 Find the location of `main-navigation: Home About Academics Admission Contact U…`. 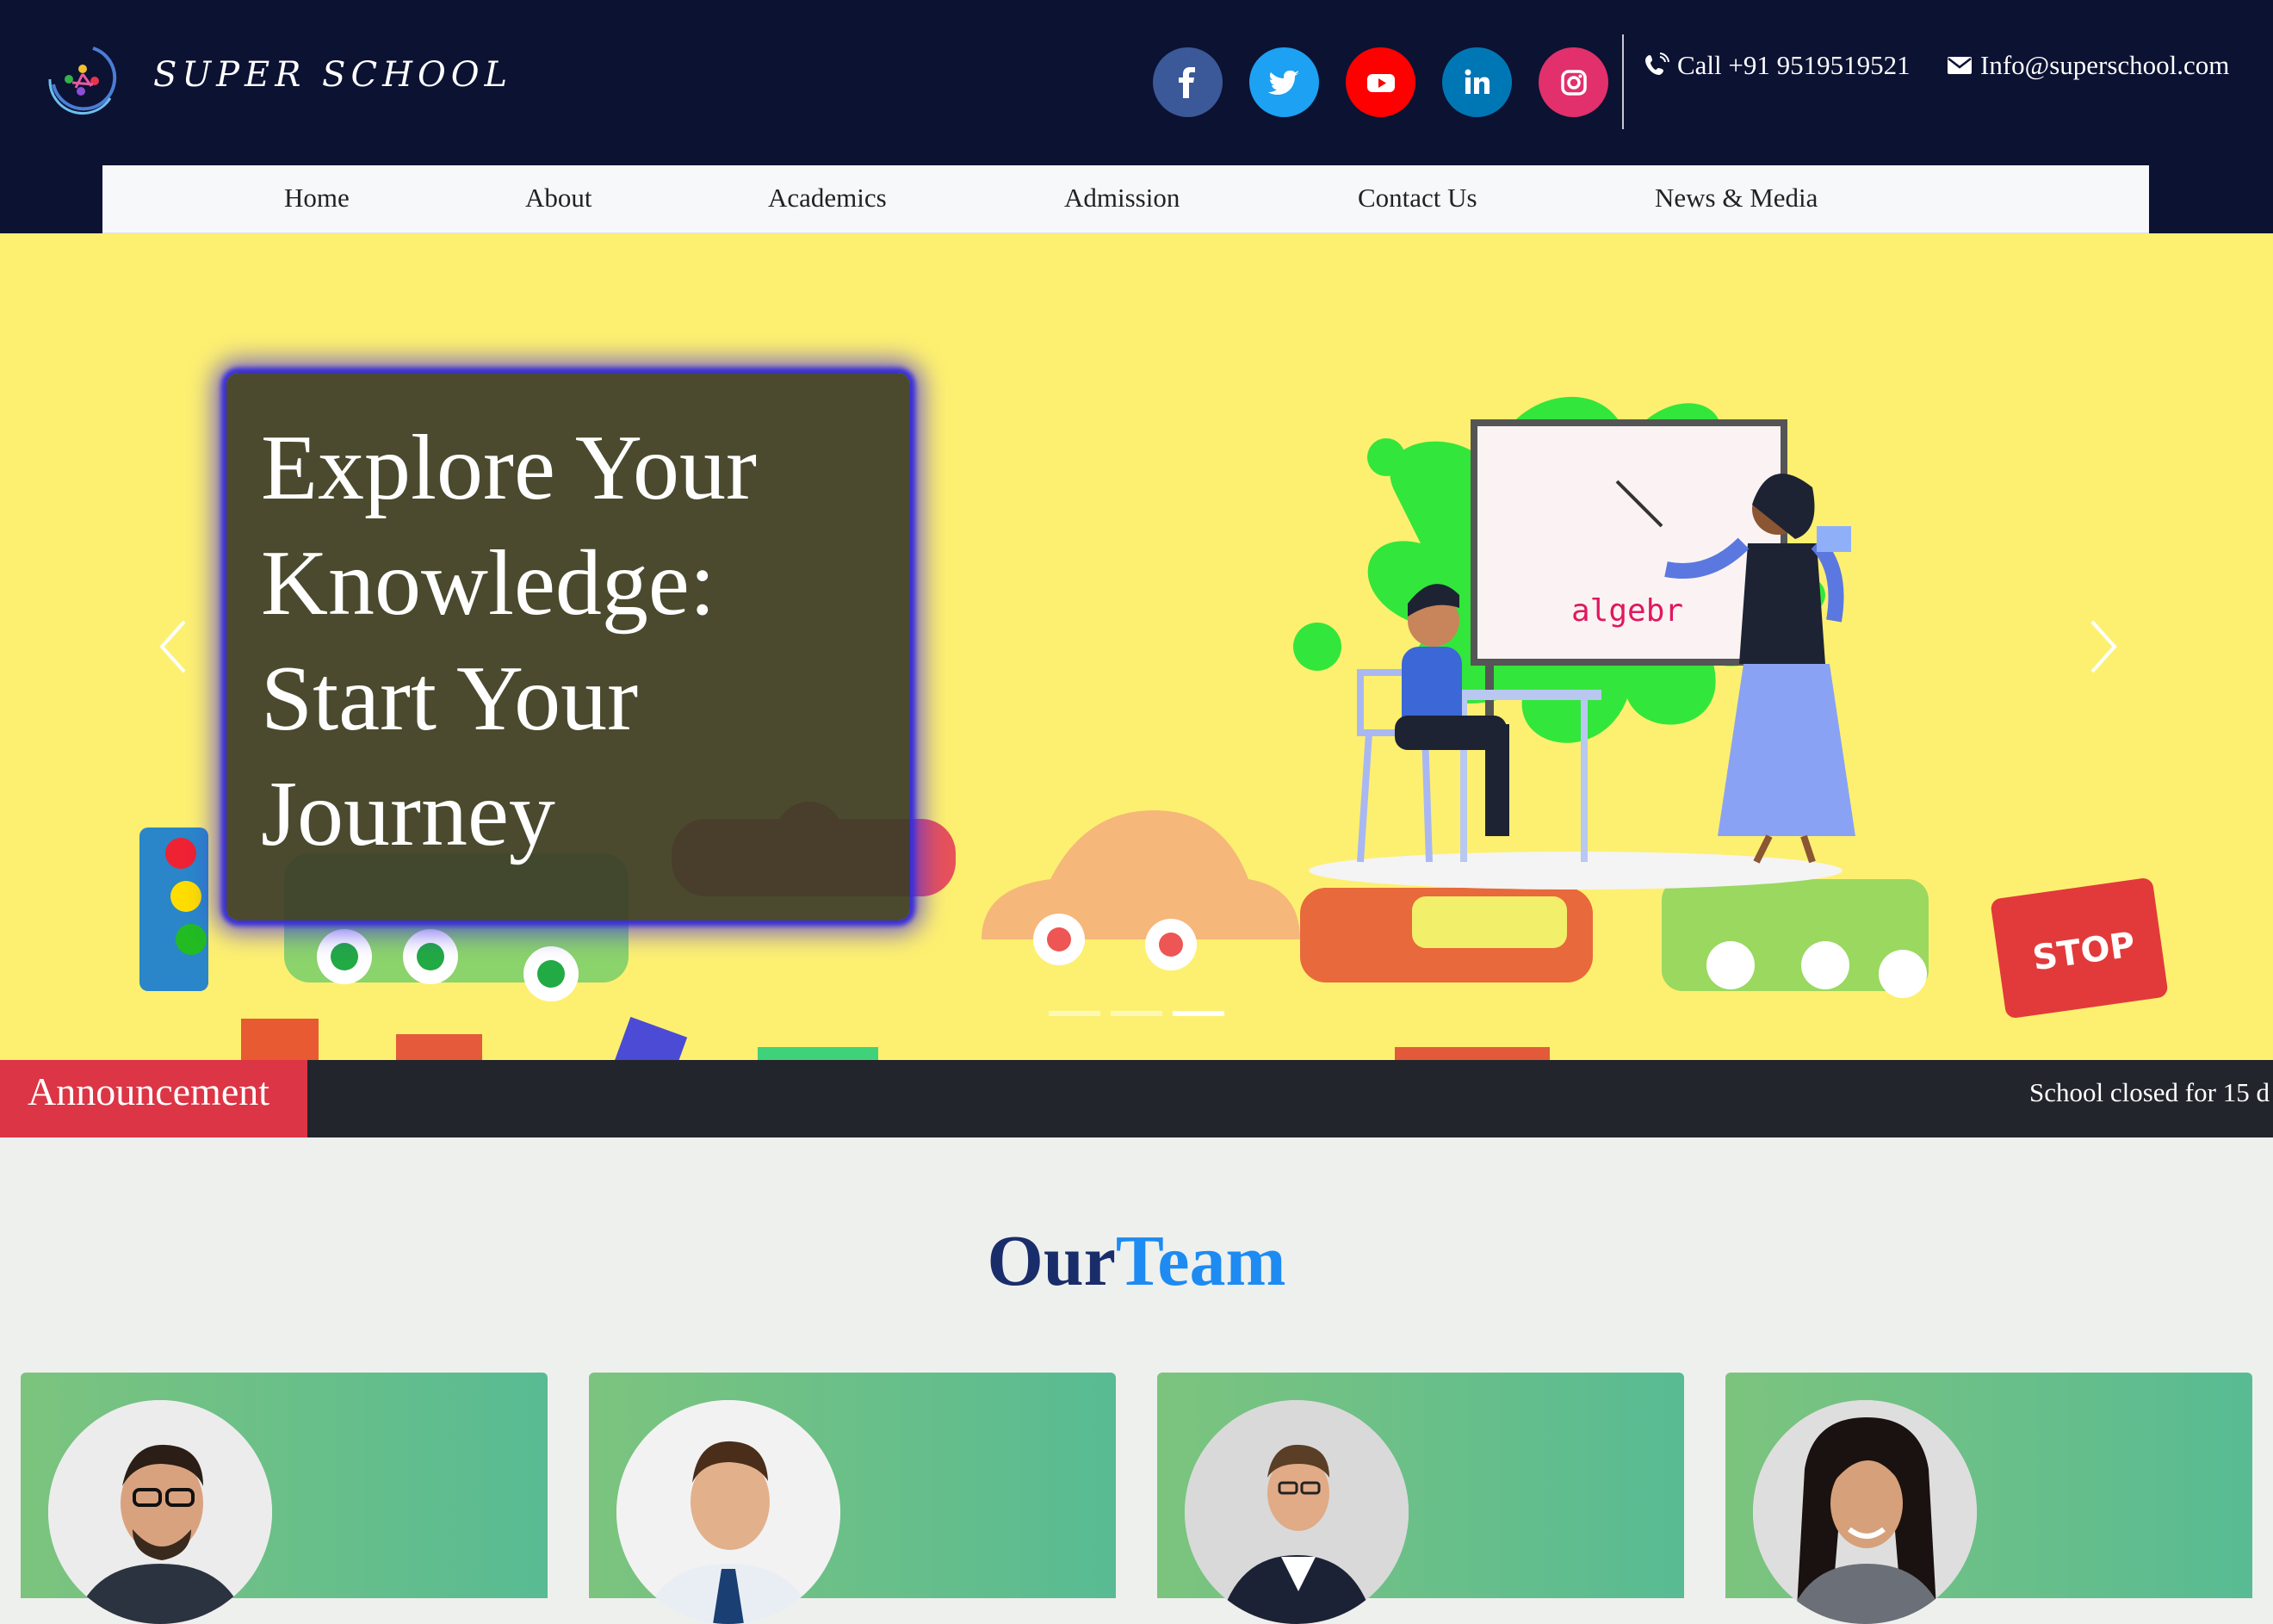

main-navigation: Home About Academics Admission Contact U… is located at coordinates (1125, 199).